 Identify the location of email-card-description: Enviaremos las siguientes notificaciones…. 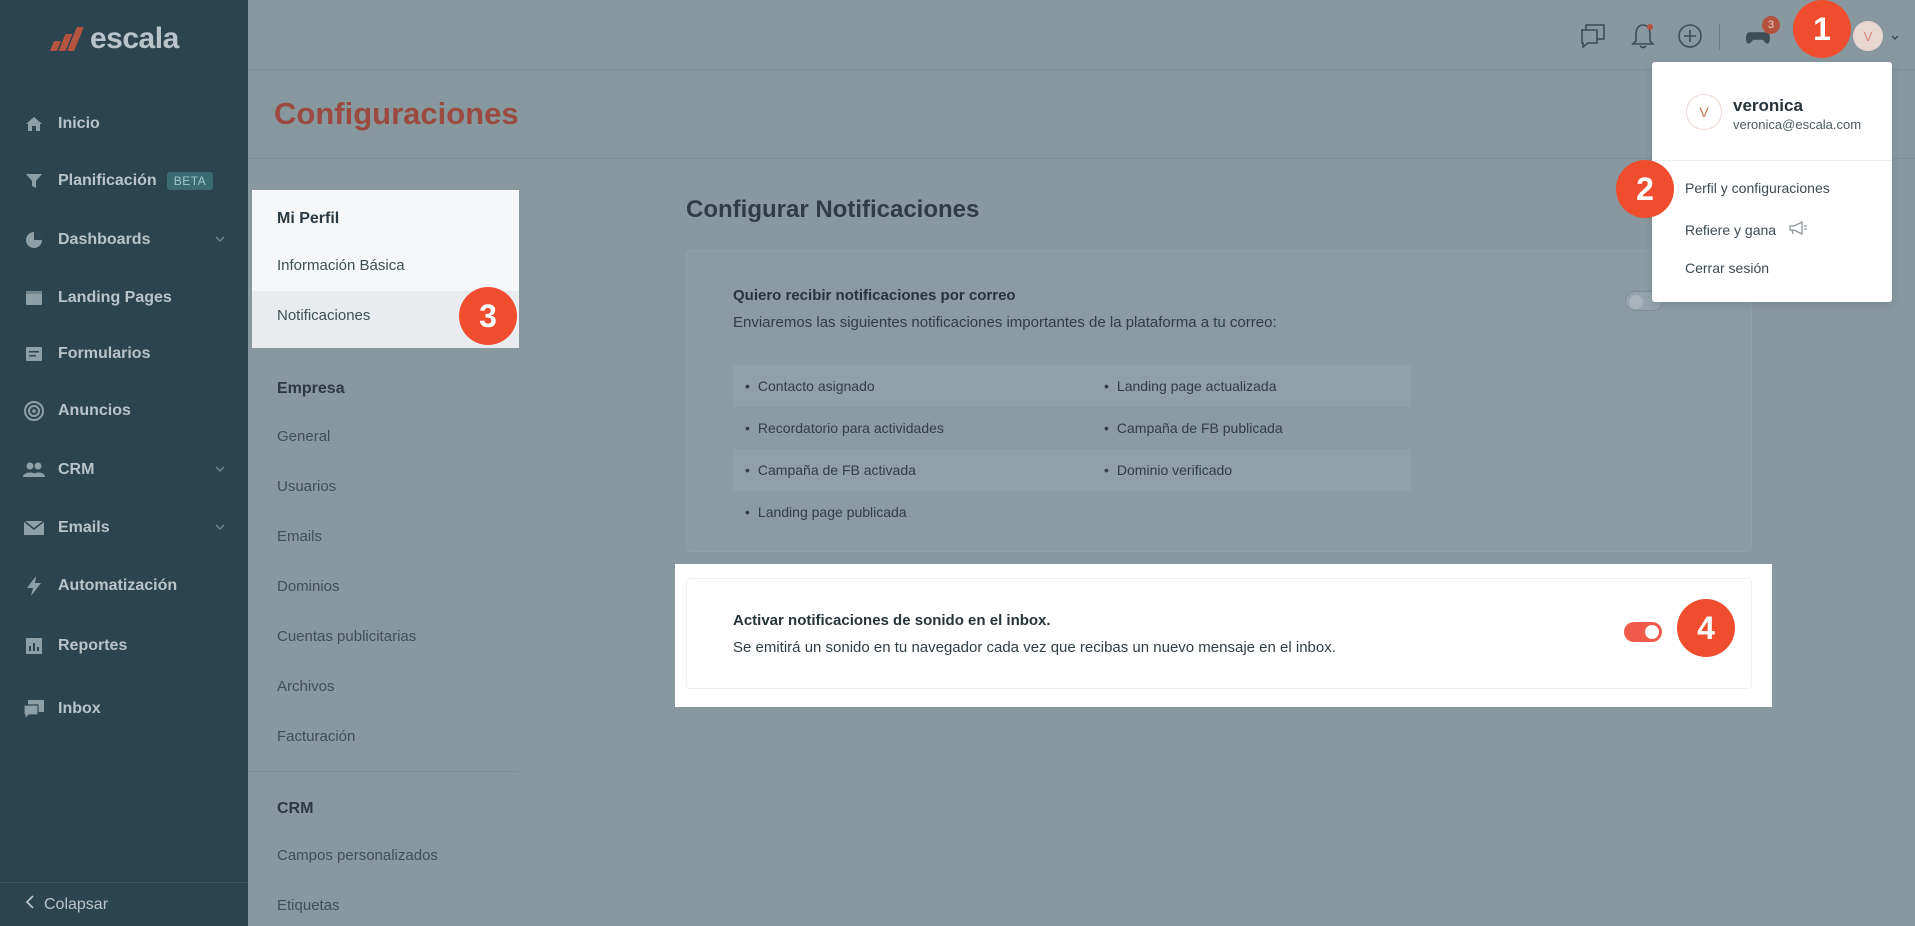
(1005, 322).